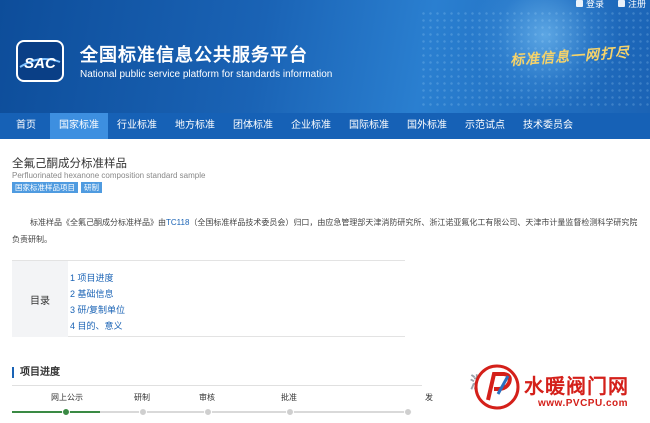 This screenshot has width=650, height=423. I want to click on top-links: 登录 注册, so click(610, 5).